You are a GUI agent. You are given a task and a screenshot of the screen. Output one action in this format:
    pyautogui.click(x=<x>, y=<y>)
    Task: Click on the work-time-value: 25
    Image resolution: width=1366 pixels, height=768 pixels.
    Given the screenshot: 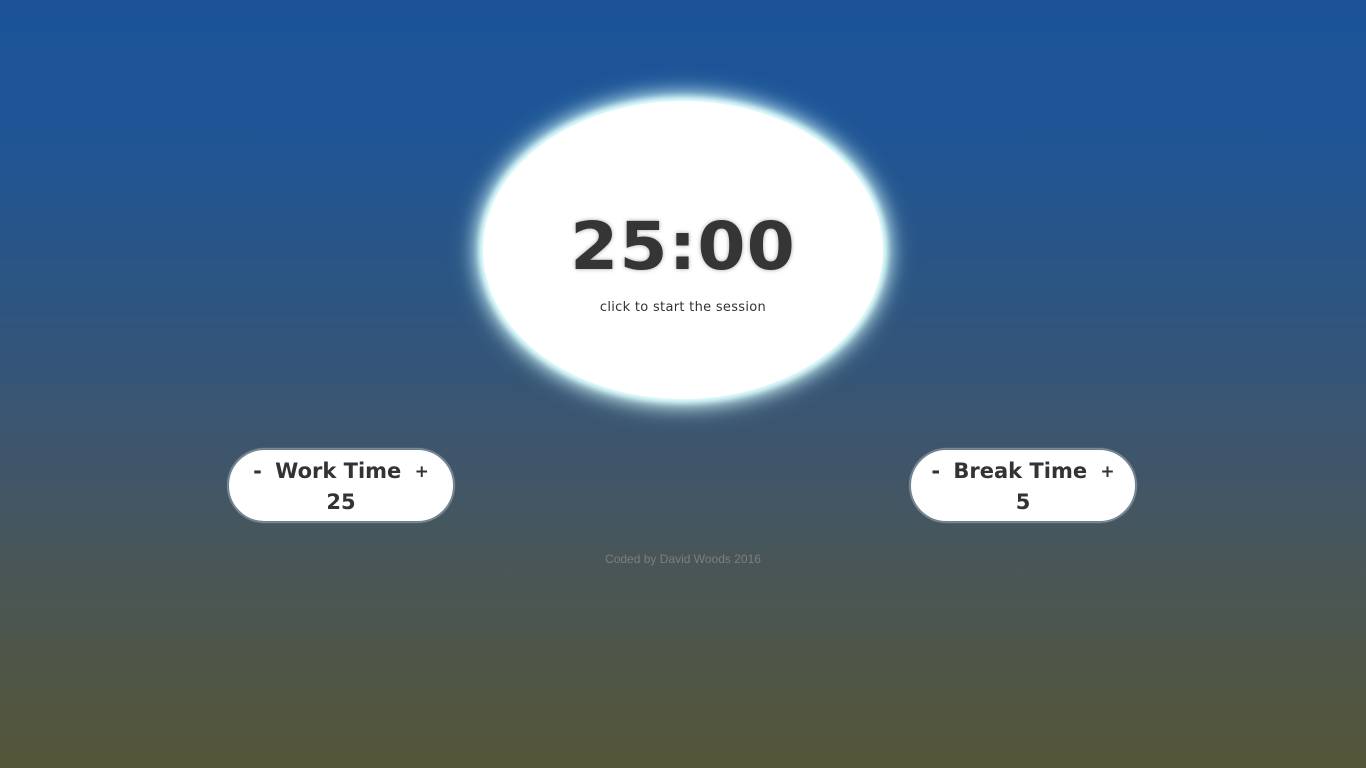 What is the action you would take?
    pyautogui.click(x=341, y=502)
    